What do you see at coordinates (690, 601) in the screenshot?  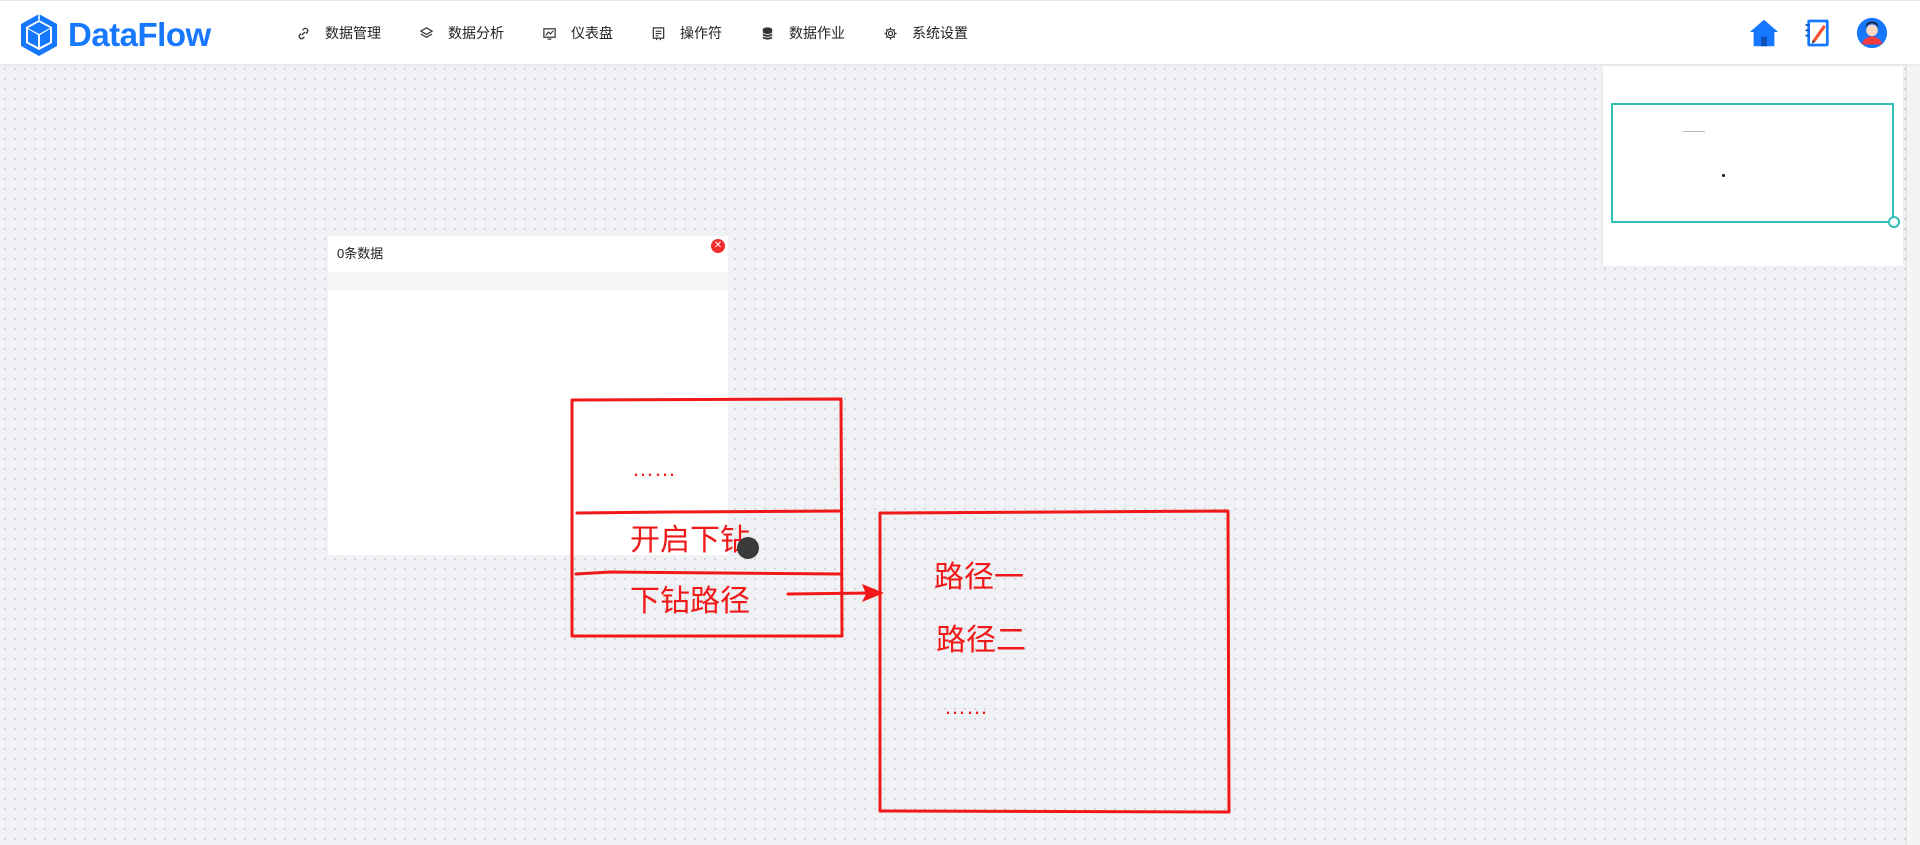 I see `annotation-drilldown-path: 下钻路径` at bounding box center [690, 601].